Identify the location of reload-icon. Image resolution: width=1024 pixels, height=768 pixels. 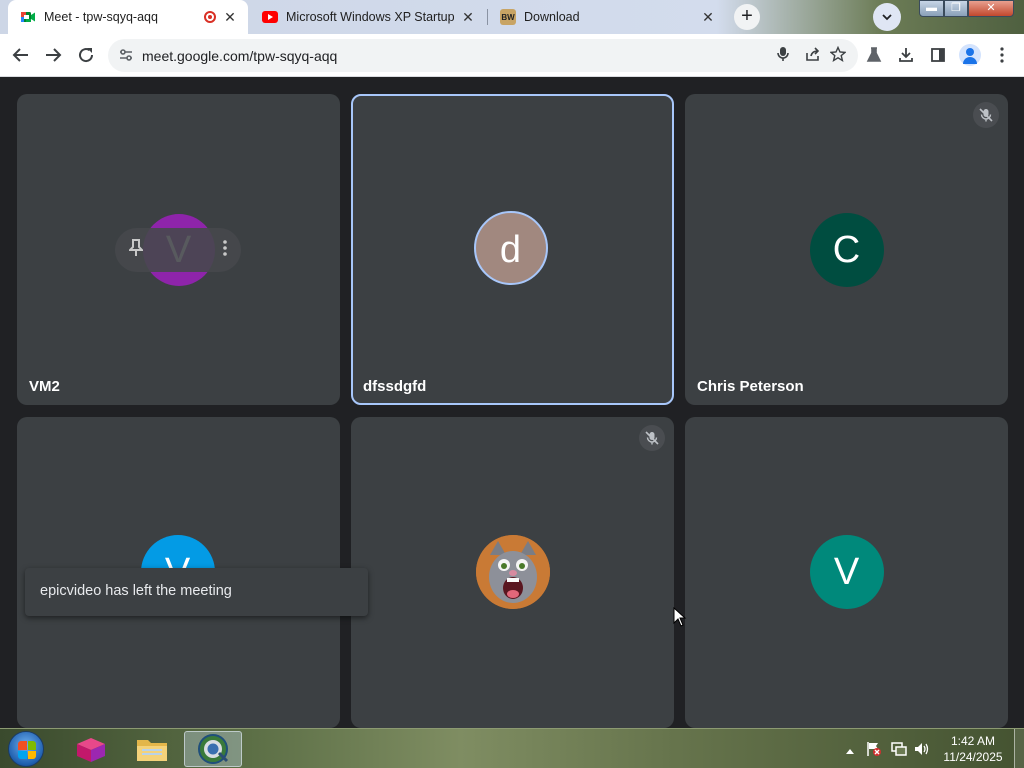
(86, 55).